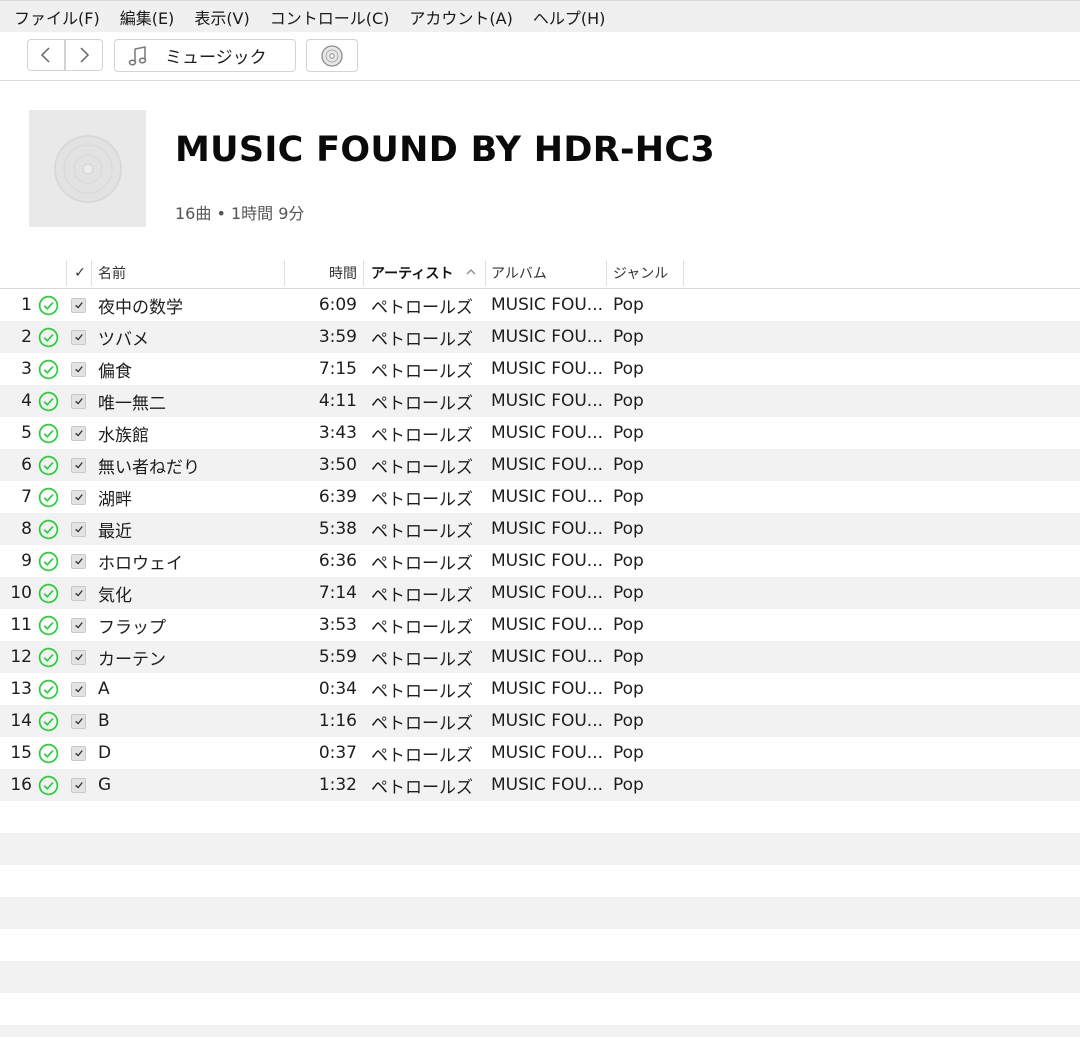 This screenshot has width=1080, height=1037. What do you see at coordinates (87, 168) in the screenshot?
I see `album-artwork-placeholder` at bounding box center [87, 168].